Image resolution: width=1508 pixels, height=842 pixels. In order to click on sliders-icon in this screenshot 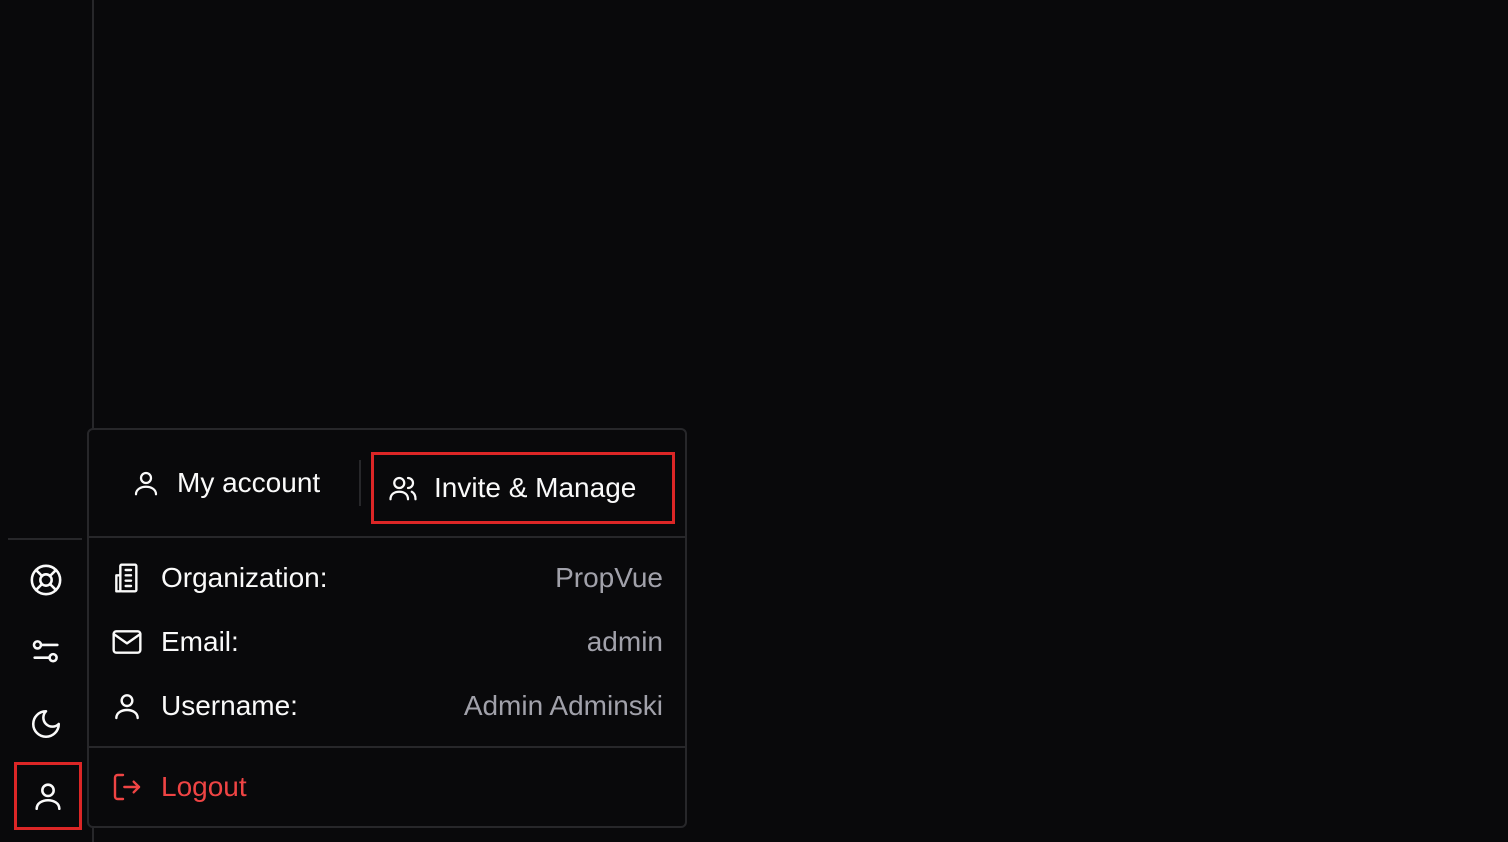, I will do `click(45, 651)`.